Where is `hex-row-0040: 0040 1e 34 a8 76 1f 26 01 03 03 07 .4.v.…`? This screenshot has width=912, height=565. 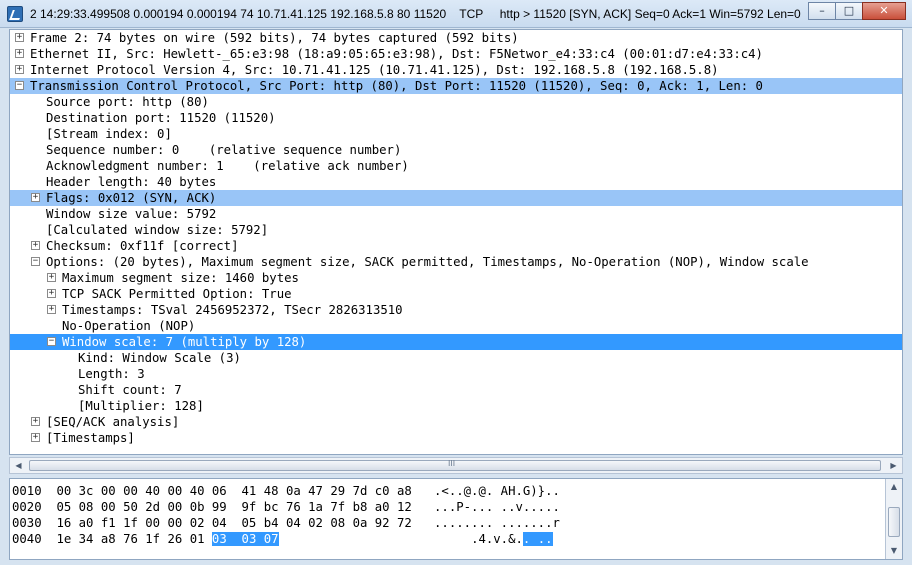 hex-row-0040: 0040 1e 34 a8 76 1f 26 01 03 03 07 .4.v.… is located at coordinates (282, 539).